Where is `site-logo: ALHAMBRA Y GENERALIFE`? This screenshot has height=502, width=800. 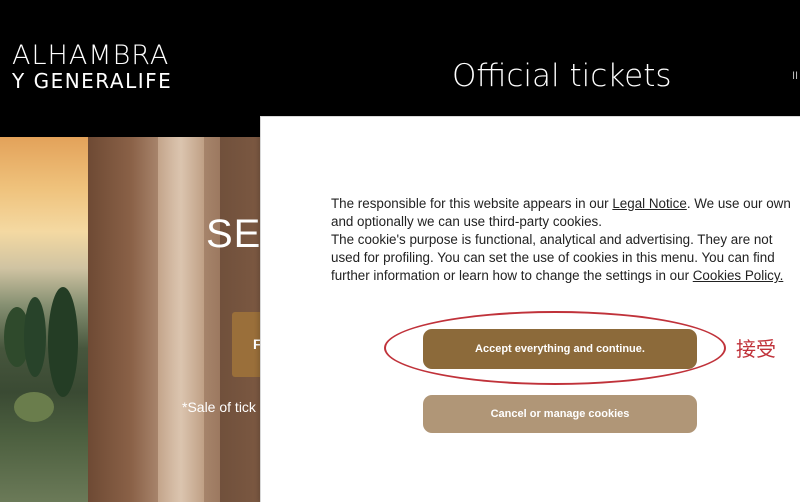
site-logo: ALHAMBRA Y GENERALIFE is located at coordinates (92, 66).